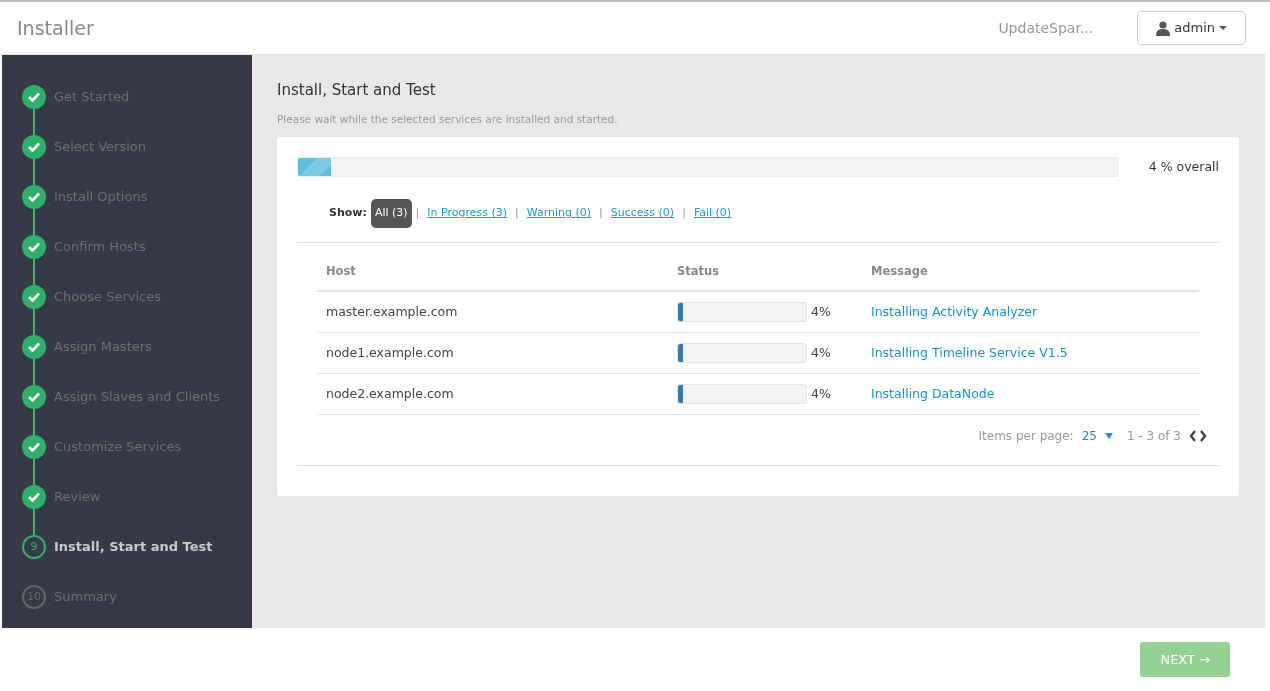  What do you see at coordinates (348, 213) in the screenshot?
I see `filter-label: Show:` at bounding box center [348, 213].